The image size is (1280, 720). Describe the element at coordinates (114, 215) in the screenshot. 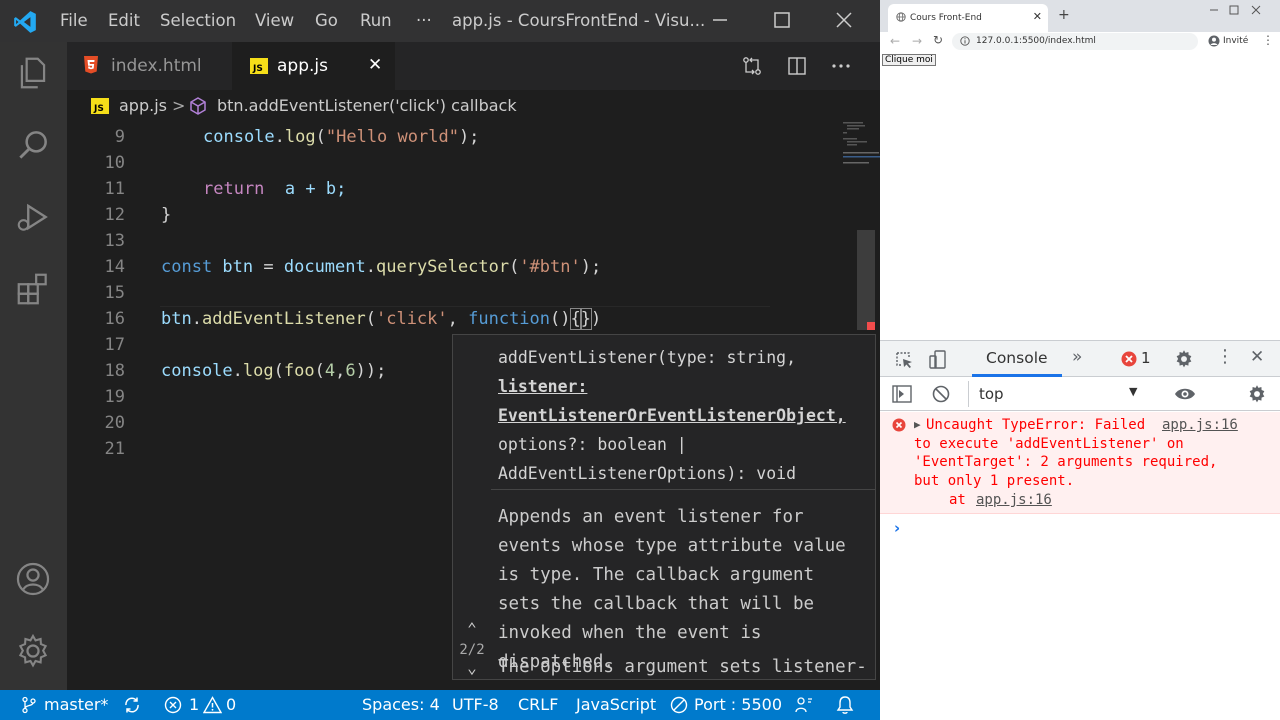

I see `line-number: 12` at that location.